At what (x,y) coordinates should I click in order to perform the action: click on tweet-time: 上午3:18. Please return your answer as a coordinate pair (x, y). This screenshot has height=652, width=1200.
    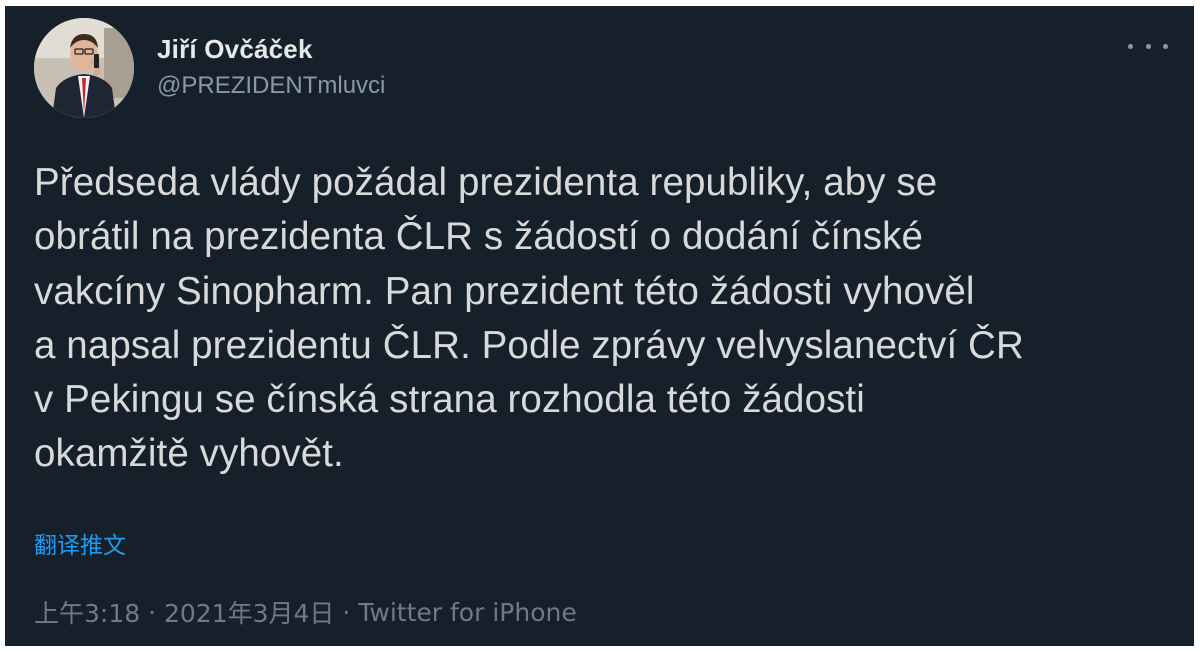
    Looking at the image, I should click on (87, 612).